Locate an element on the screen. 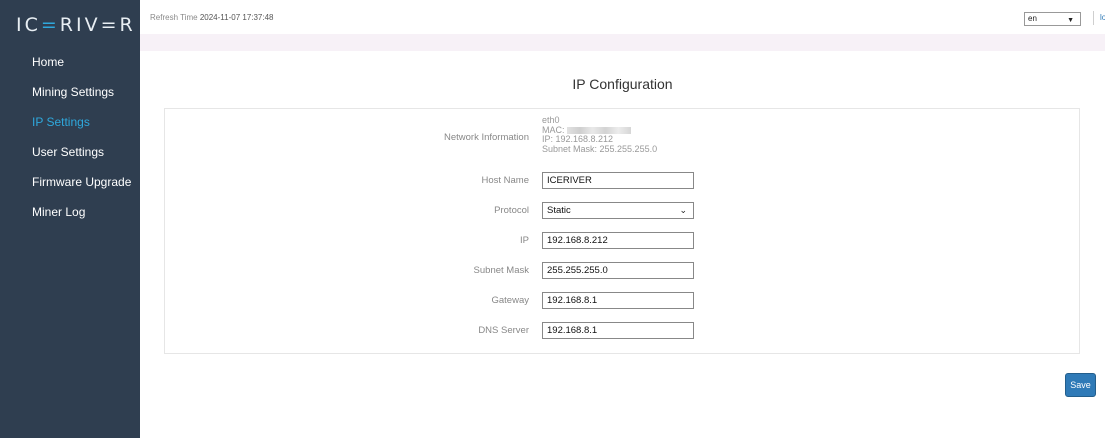 The image size is (1105, 438). mac-redacted is located at coordinates (599, 130).